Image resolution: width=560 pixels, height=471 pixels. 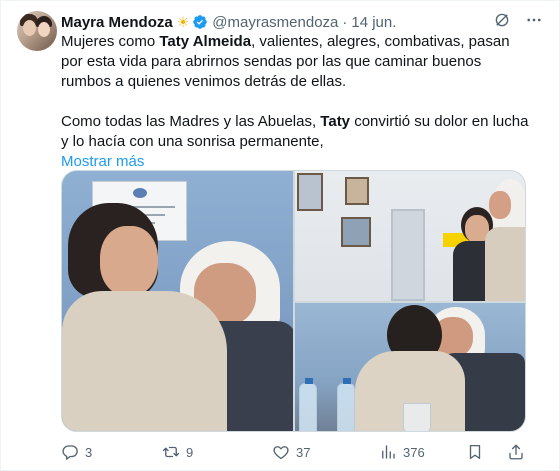 I want to click on reply-count: 3, so click(x=89, y=452).